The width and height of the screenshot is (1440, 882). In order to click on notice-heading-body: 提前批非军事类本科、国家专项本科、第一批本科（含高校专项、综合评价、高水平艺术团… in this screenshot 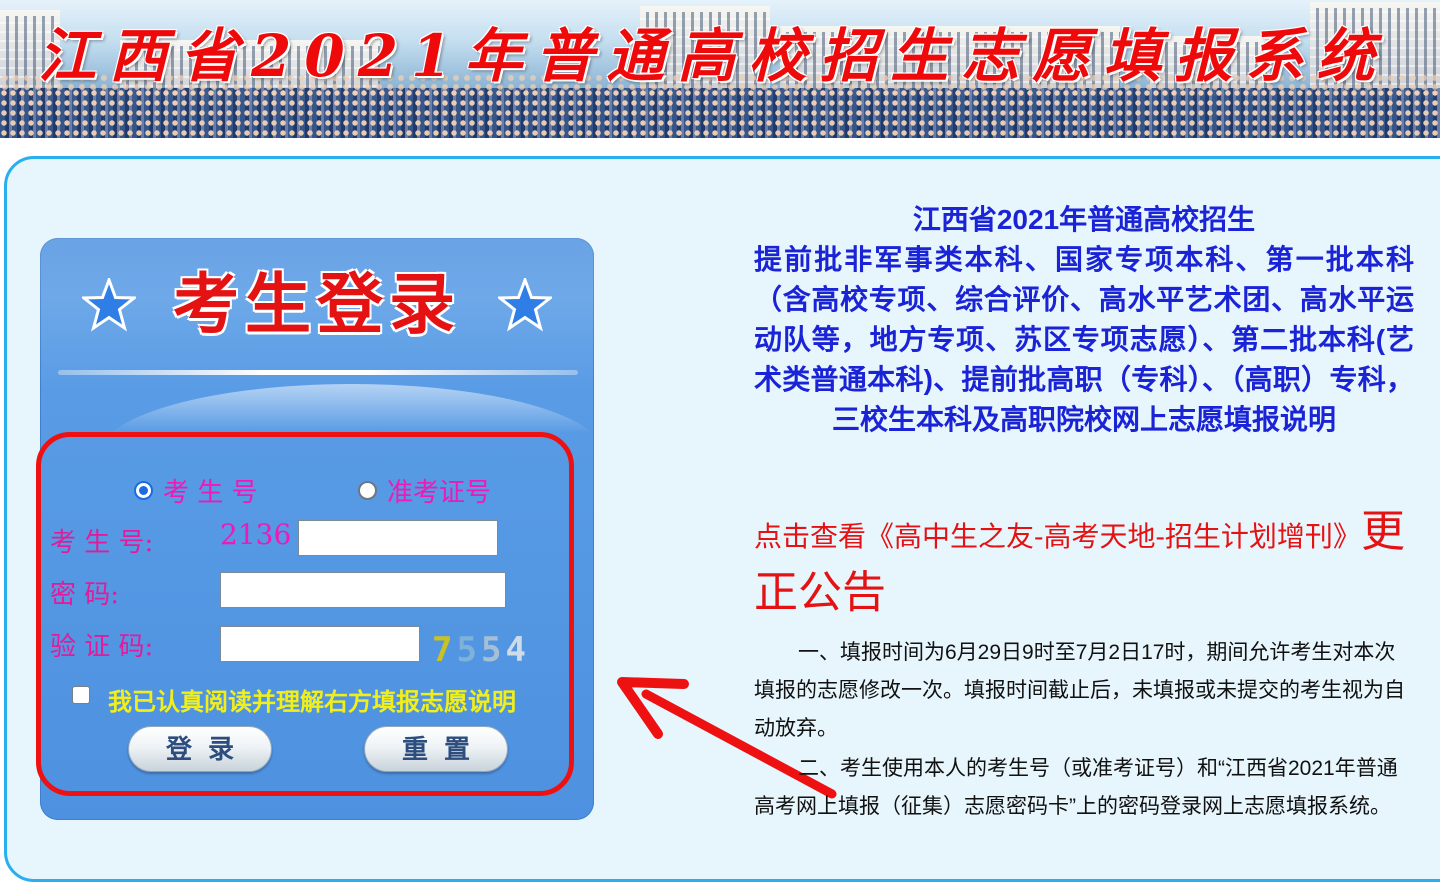, I will do `click(1084, 339)`.